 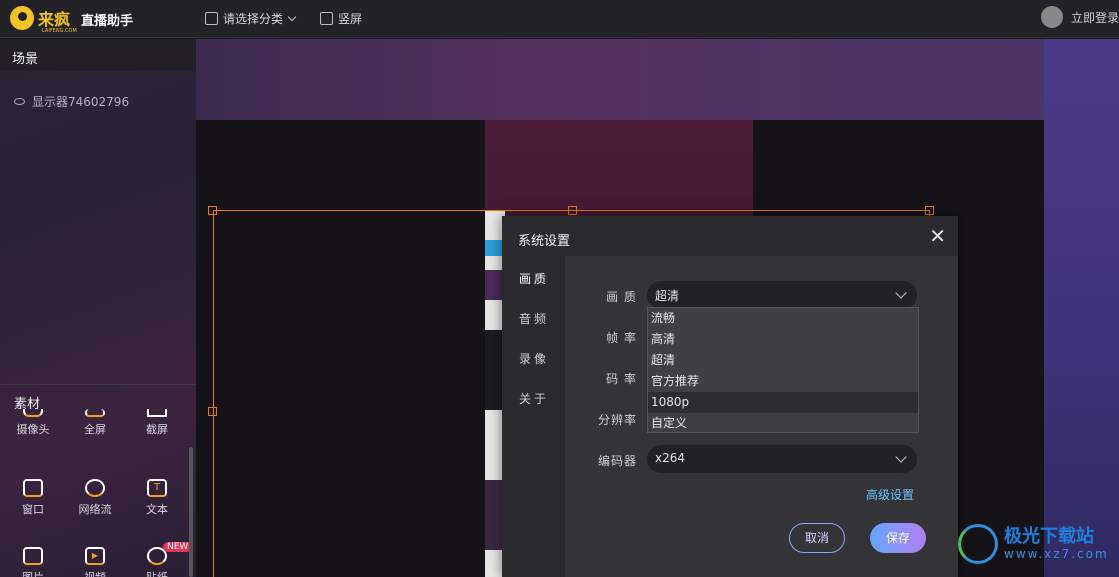 What do you see at coordinates (929, 210) in the screenshot?
I see `resize-handle-top-right` at bounding box center [929, 210].